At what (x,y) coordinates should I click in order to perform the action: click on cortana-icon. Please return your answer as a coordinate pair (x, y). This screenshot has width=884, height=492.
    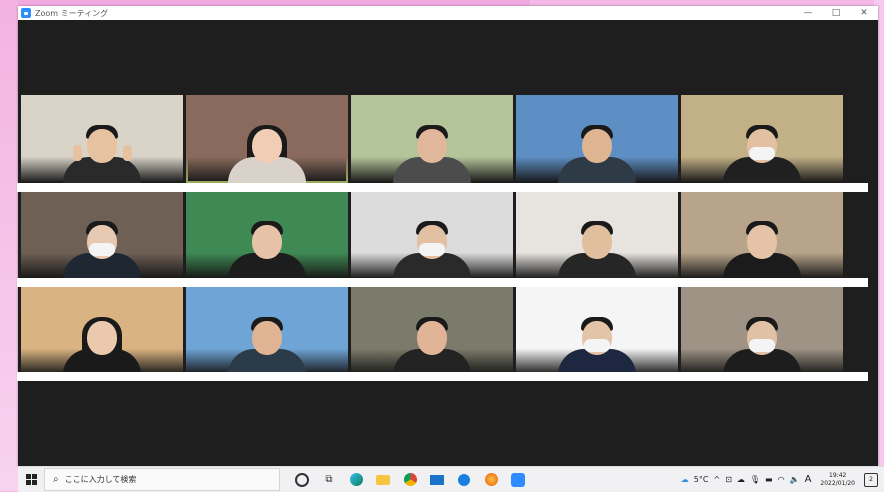
    Looking at the image, I should click on (302, 480).